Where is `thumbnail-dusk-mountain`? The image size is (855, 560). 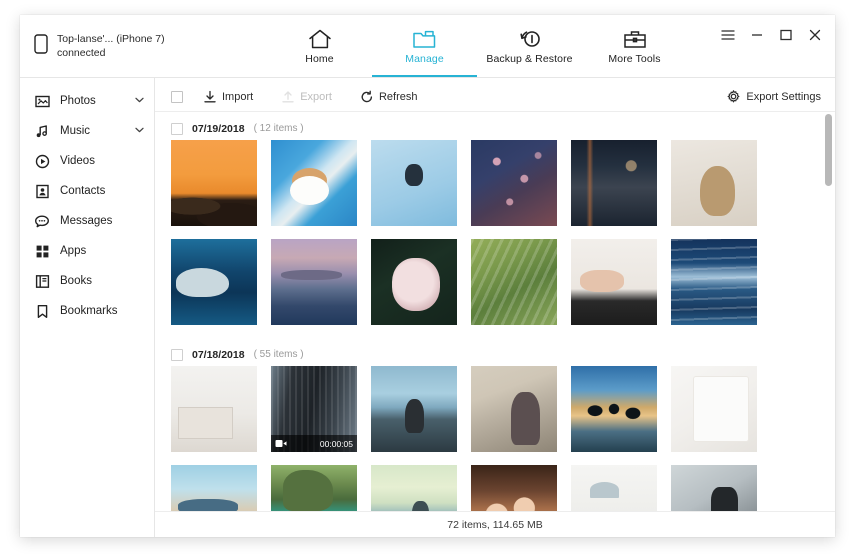
thumbnail-dusk-mountain is located at coordinates (314, 282).